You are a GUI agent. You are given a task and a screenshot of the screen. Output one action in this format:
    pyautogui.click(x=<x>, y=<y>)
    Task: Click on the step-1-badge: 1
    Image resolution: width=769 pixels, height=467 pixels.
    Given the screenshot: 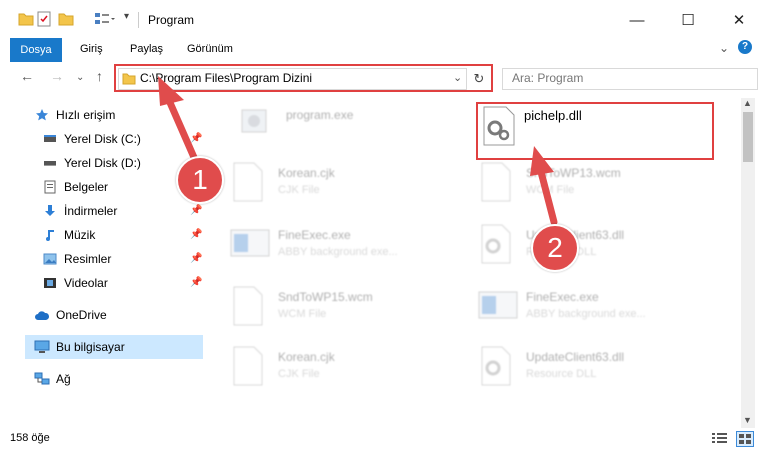 What is the action you would take?
    pyautogui.click(x=200, y=180)
    